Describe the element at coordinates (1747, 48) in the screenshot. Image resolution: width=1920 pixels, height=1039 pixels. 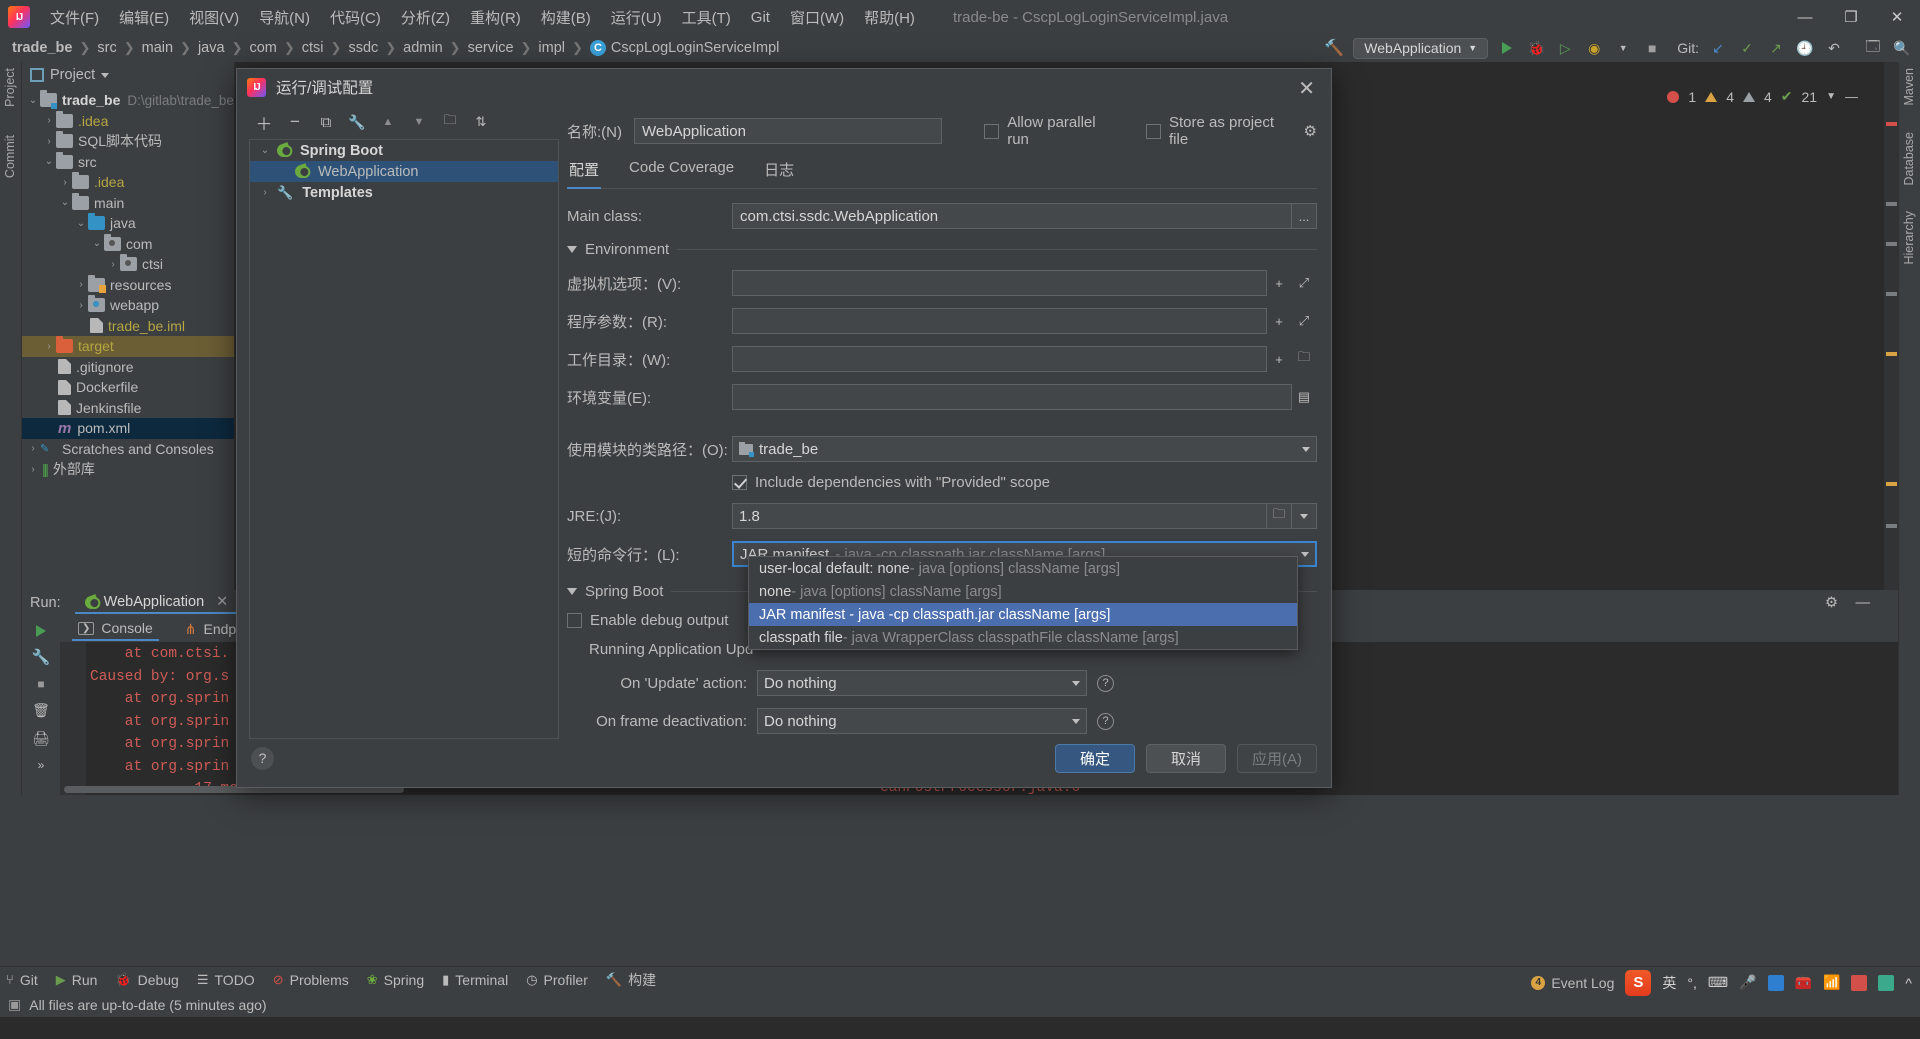
I see `git-commit-icon: ✓` at that location.